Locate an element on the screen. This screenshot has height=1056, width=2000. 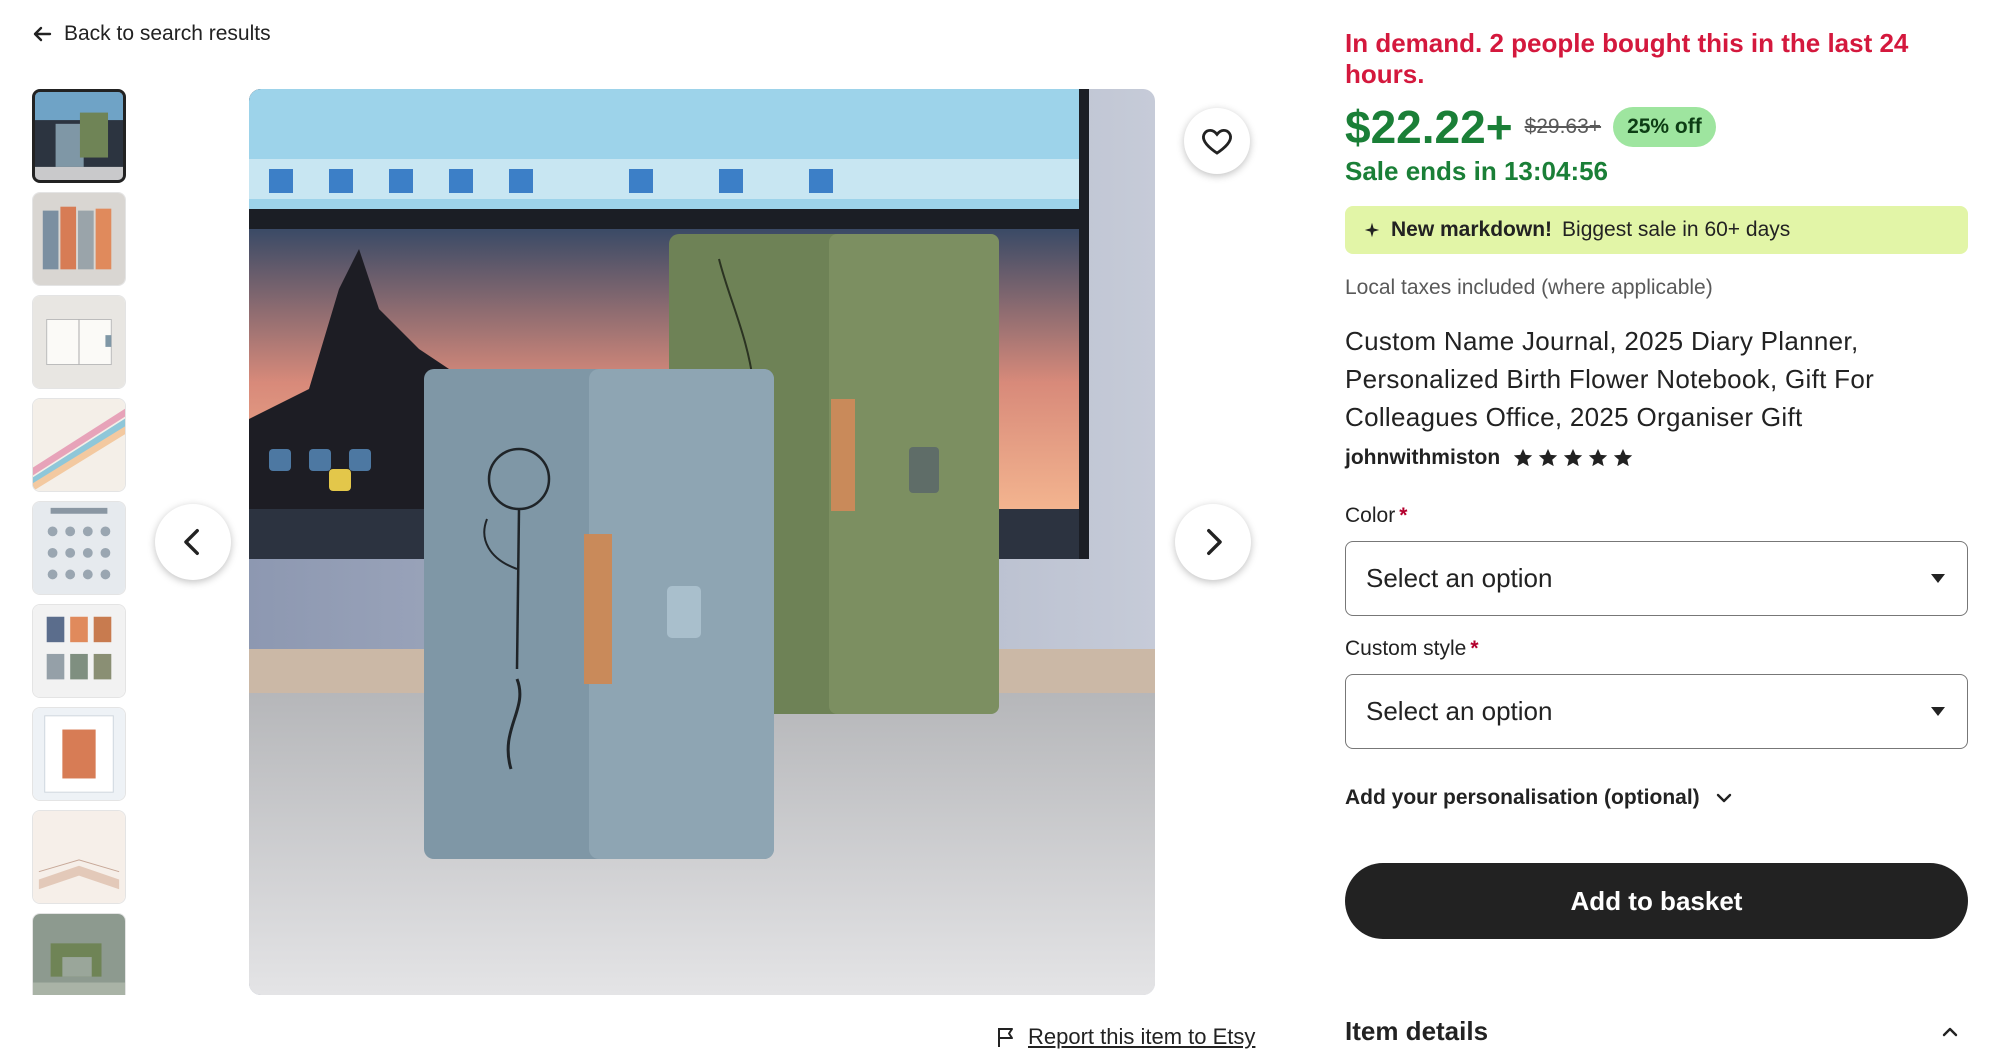
item-details-heading: Item details is located at coordinates (1417, 1031).